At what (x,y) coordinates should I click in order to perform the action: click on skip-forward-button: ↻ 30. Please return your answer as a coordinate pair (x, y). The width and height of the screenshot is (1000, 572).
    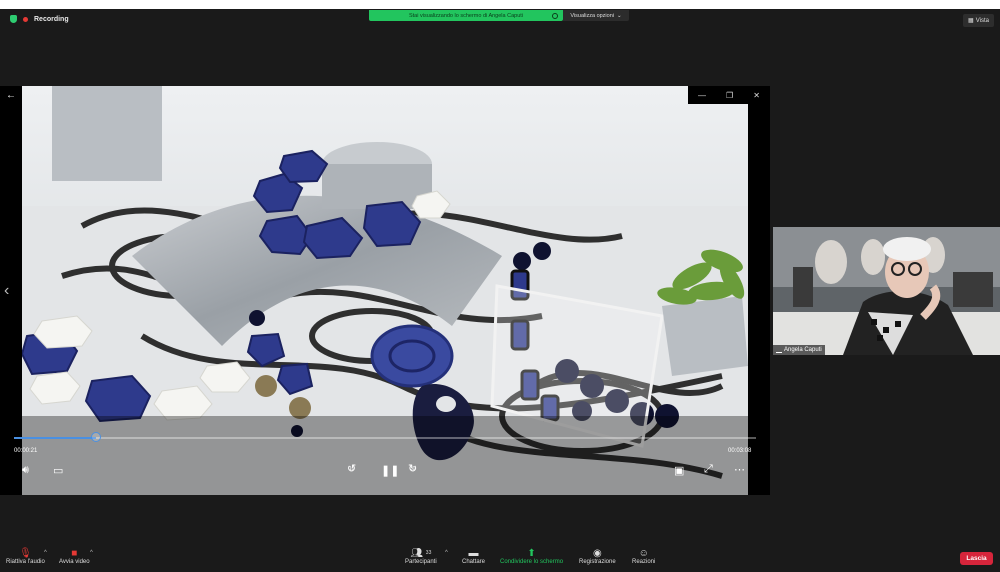
    Looking at the image, I should click on (412, 468).